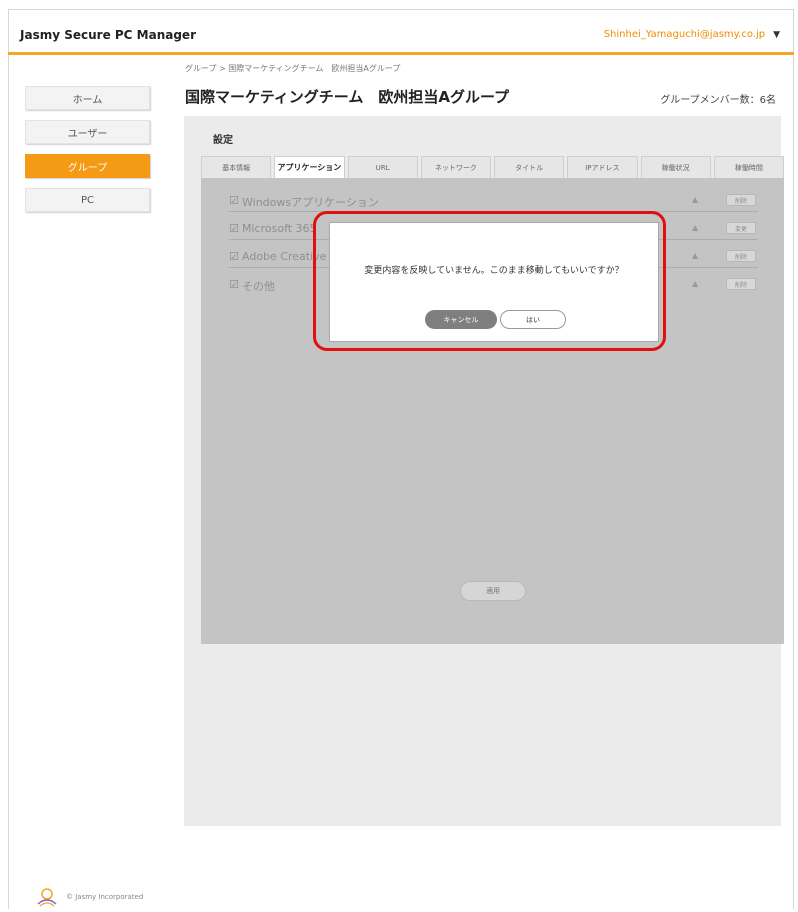 This screenshot has height=912, width=798. What do you see at coordinates (776, 34) in the screenshot?
I see `chevron-down-icon: ▼` at bounding box center [776, 34].